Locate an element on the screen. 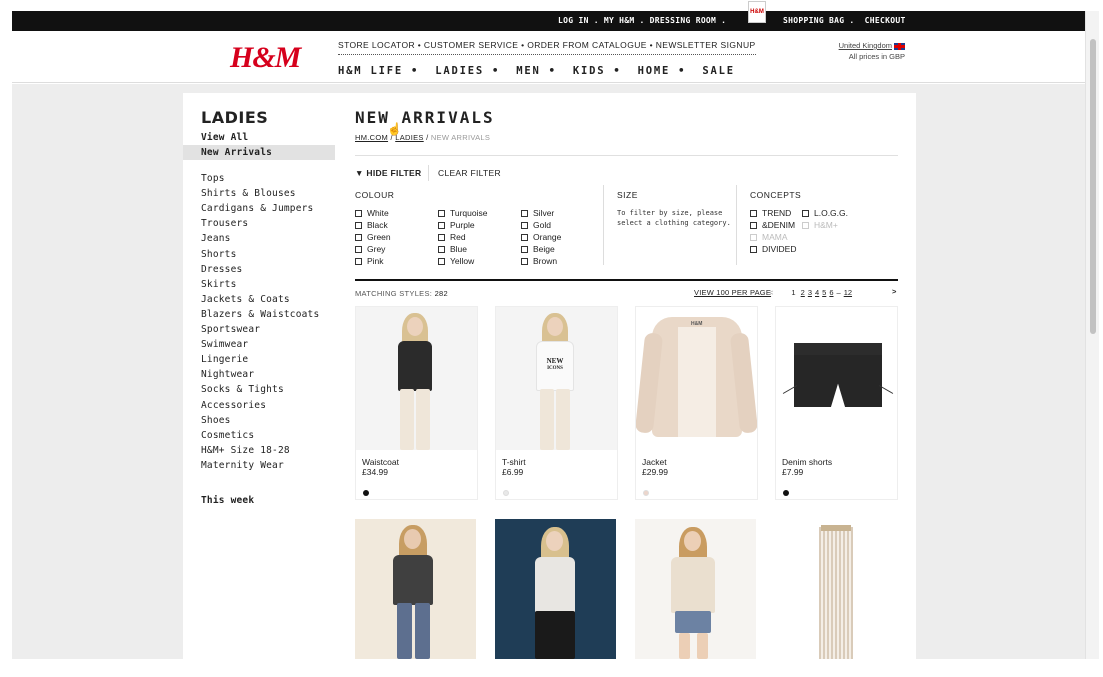 Image resolution: width=1103 pixels, height=677 pixels. concept-checkbox: &DENIM is located at coordinates (772, 225).